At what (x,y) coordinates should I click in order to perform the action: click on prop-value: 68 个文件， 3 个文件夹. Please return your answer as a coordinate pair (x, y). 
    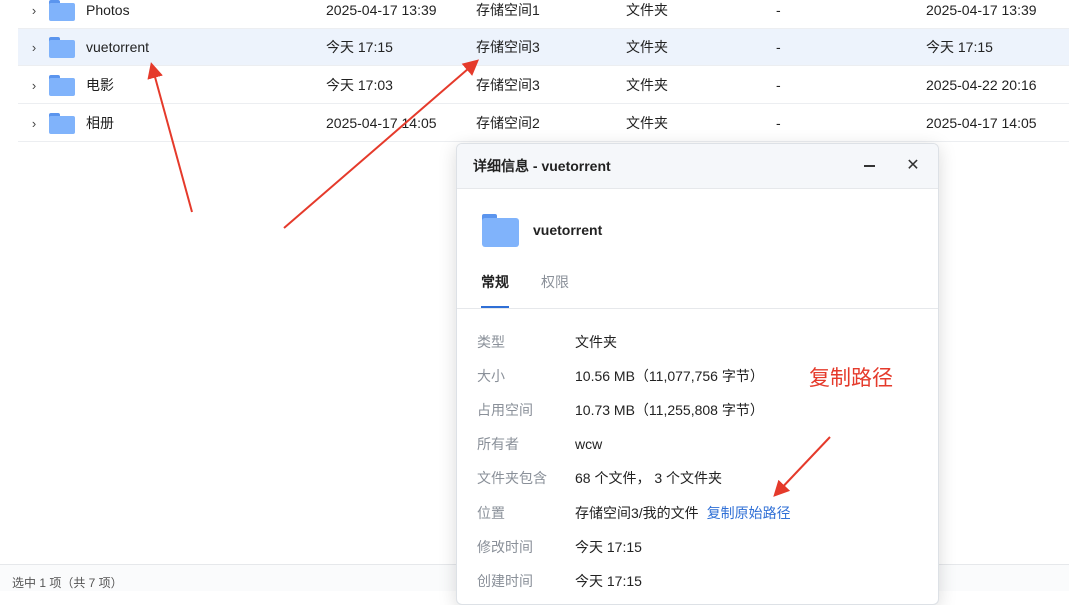
    Looking at the image, I should click on (649, 478).